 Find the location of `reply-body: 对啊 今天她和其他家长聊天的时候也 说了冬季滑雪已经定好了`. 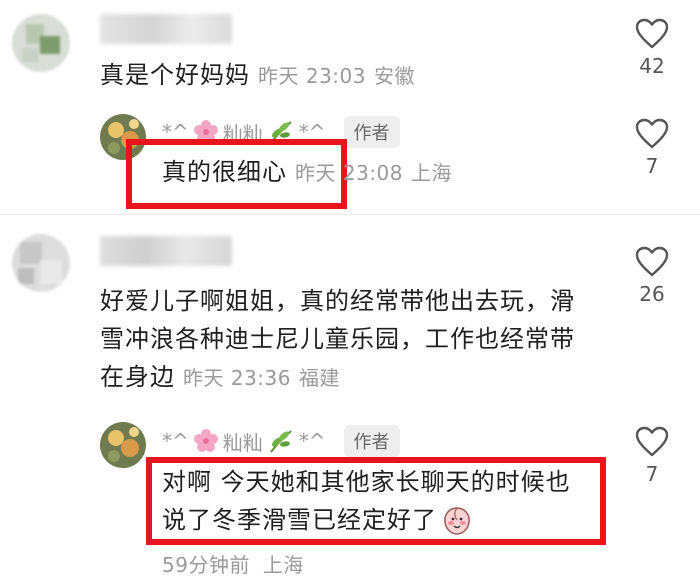

reply-body: 对啊 今天她和其他家长聊天的时候也 说了冬季滑雪已经定好了 is located at coordinates (382, 501).